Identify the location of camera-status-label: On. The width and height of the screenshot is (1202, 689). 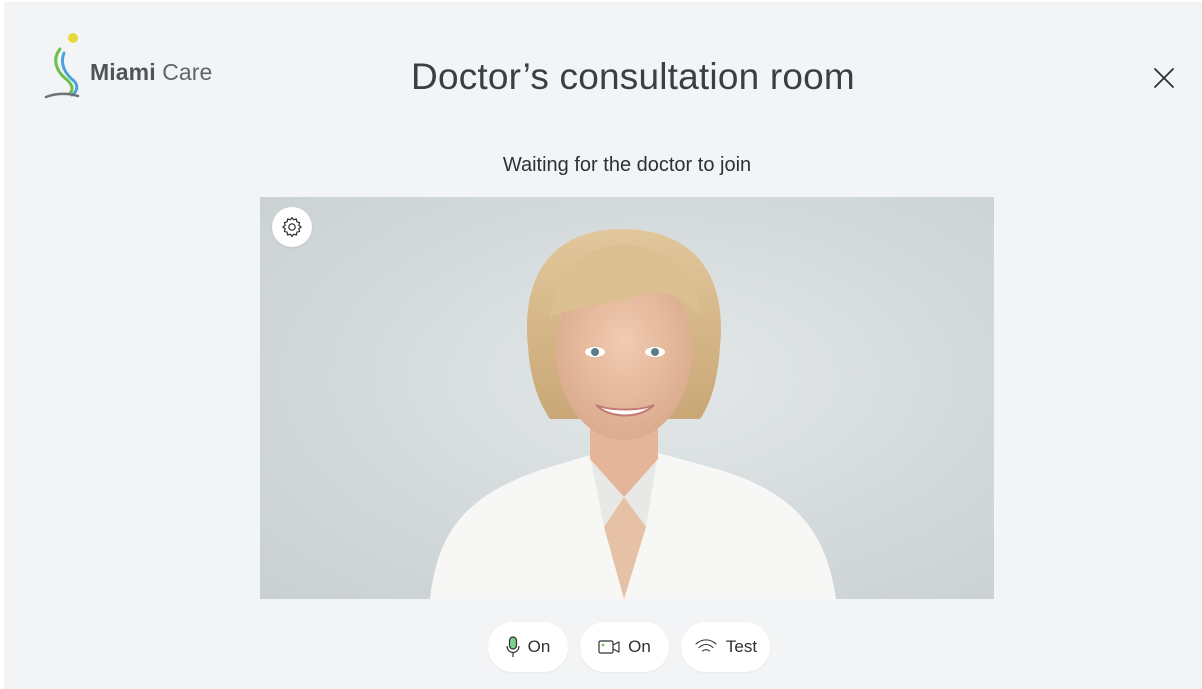
(639, 646).